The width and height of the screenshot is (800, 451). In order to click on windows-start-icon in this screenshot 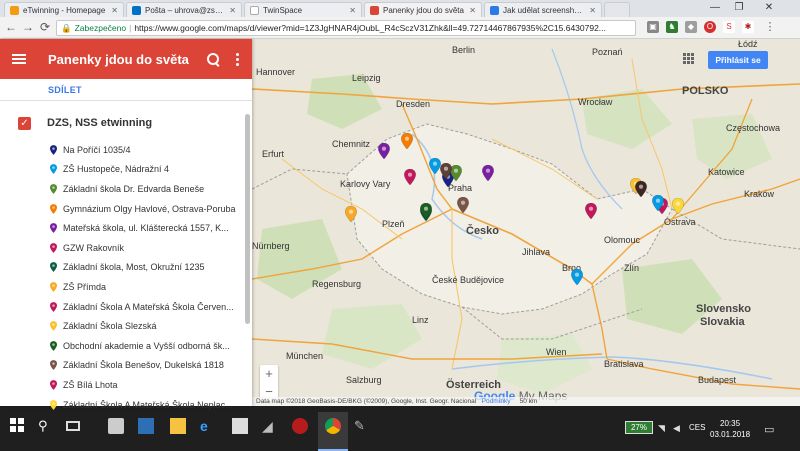, I will do `click(18, 426)`.